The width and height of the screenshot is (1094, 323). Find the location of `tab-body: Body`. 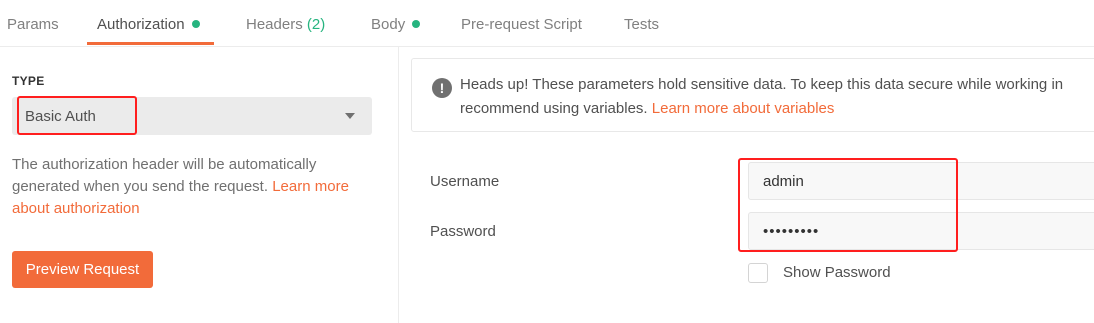

tab-body: Body is located at coordinates (396, 23).